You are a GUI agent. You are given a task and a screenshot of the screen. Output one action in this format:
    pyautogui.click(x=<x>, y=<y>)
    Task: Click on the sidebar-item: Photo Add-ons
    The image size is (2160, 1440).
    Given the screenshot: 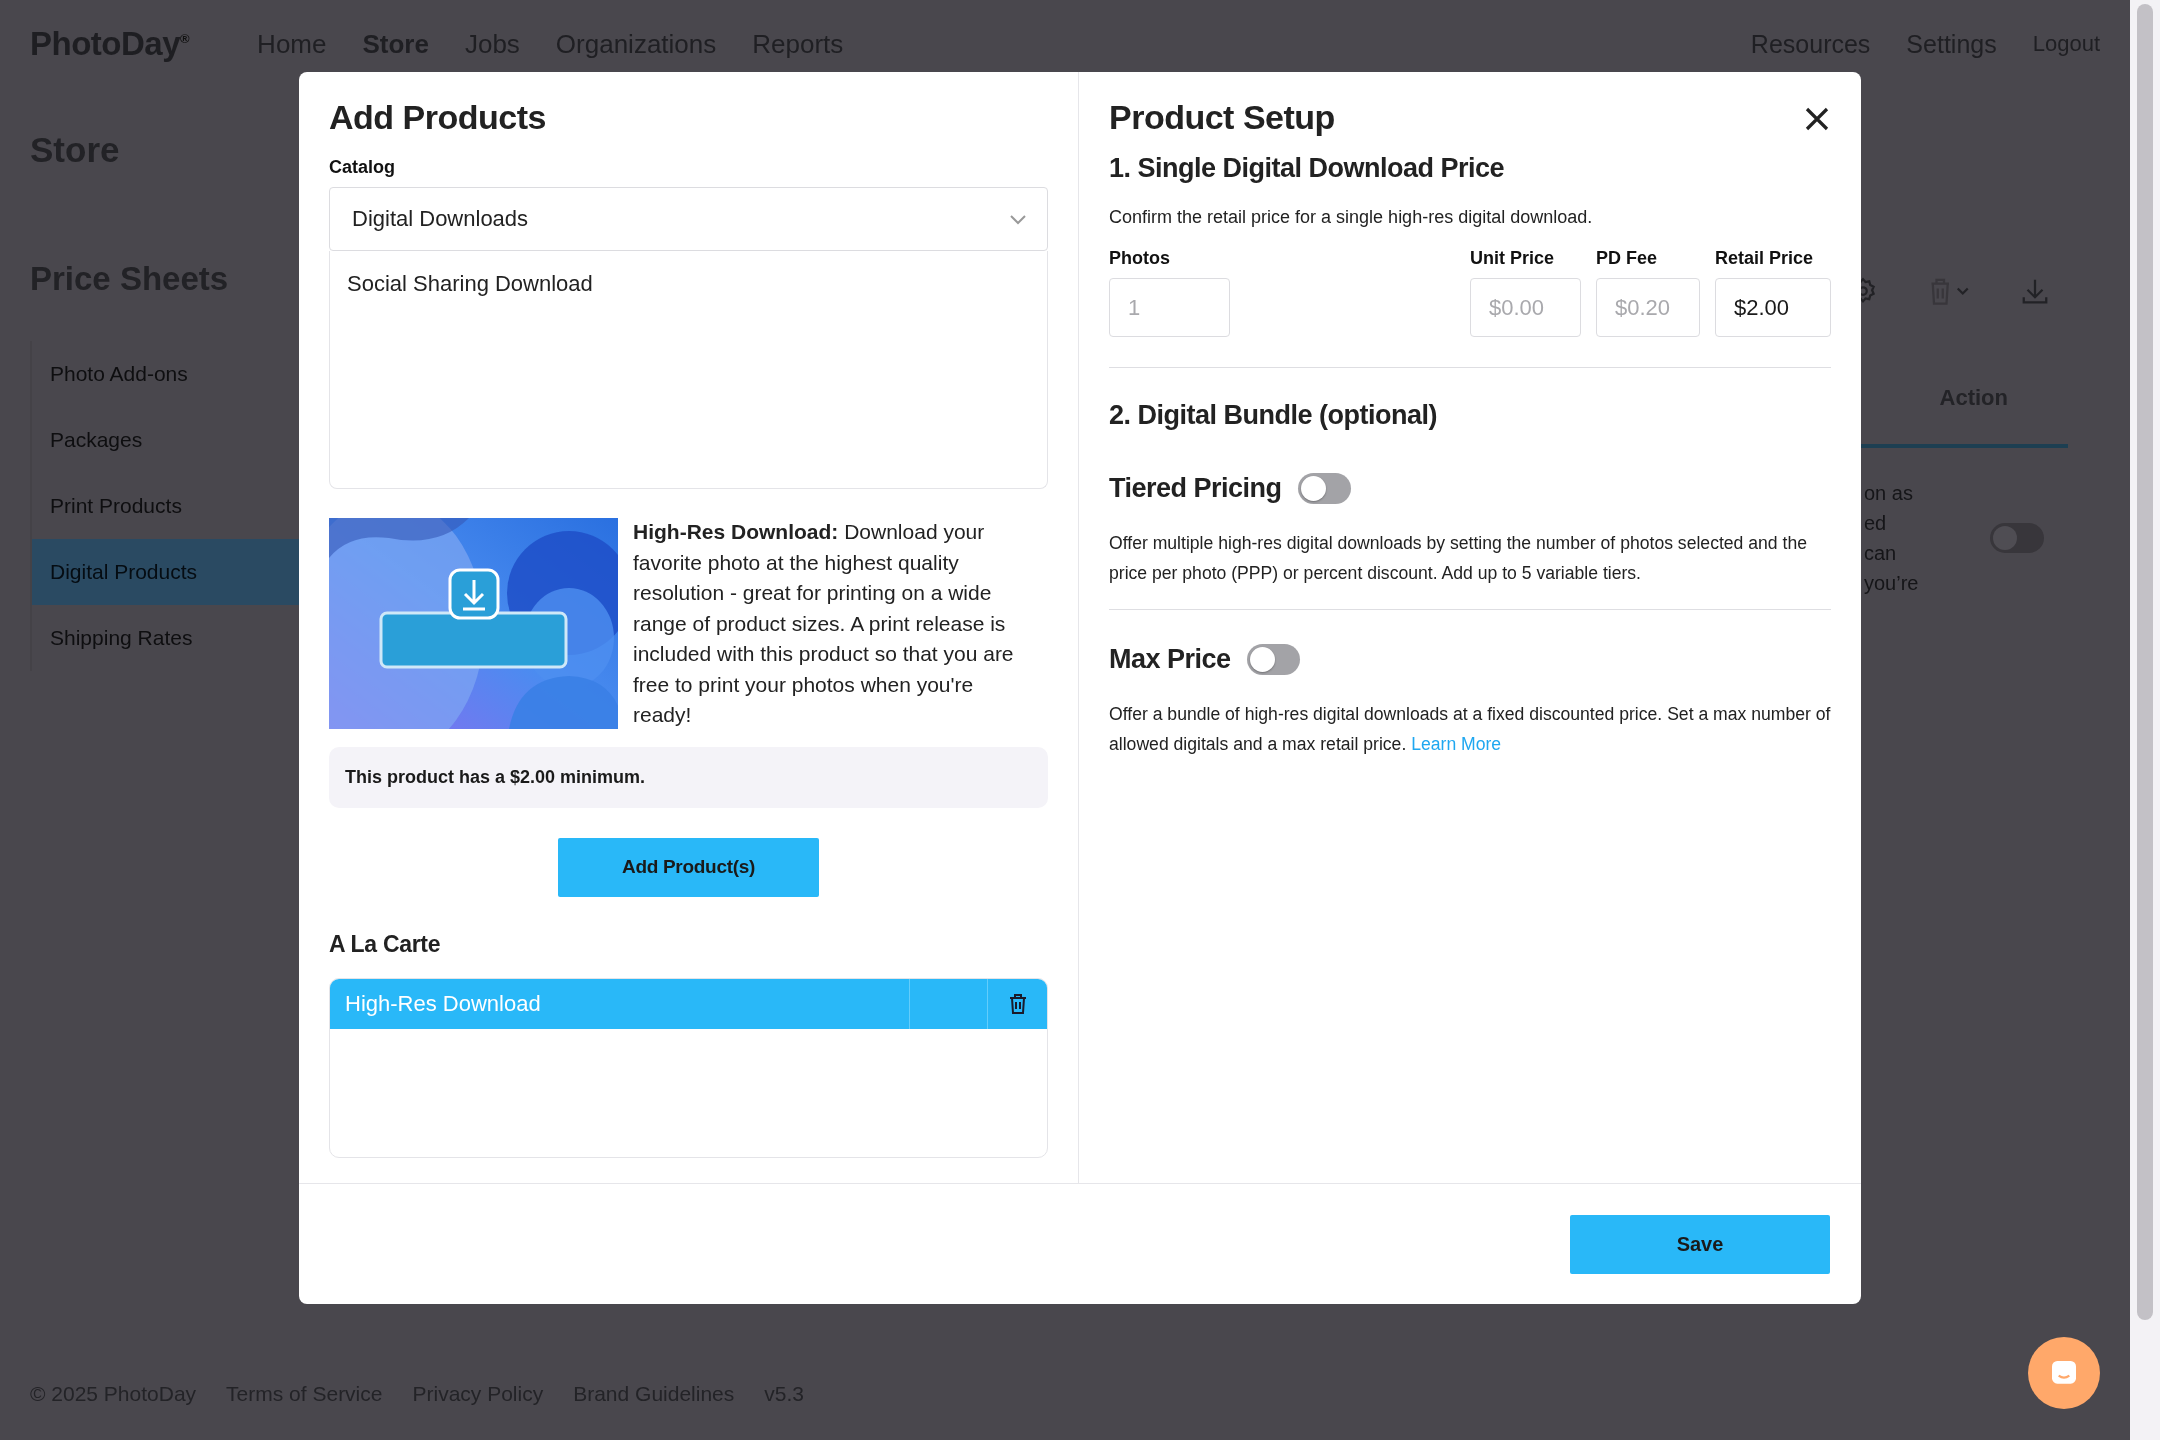 What is the action you would take?
    pyautogui.click(x=166, y=374)
    